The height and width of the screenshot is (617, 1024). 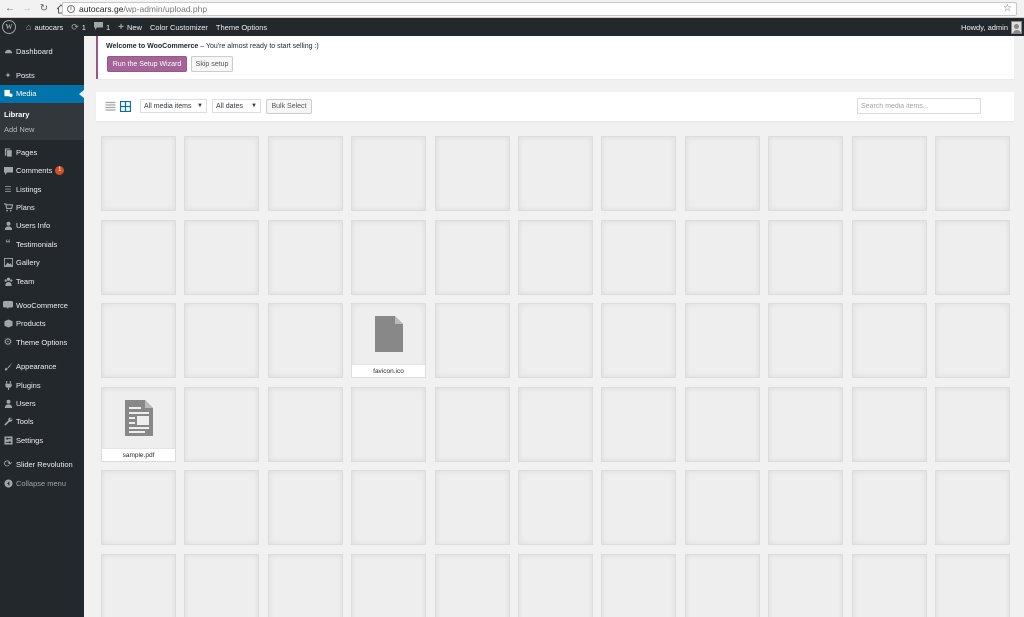 What do you see at coordinates (42, 440) in the screenshot?
I see `menu-settings: Settings` at bounding box center [42, 440].